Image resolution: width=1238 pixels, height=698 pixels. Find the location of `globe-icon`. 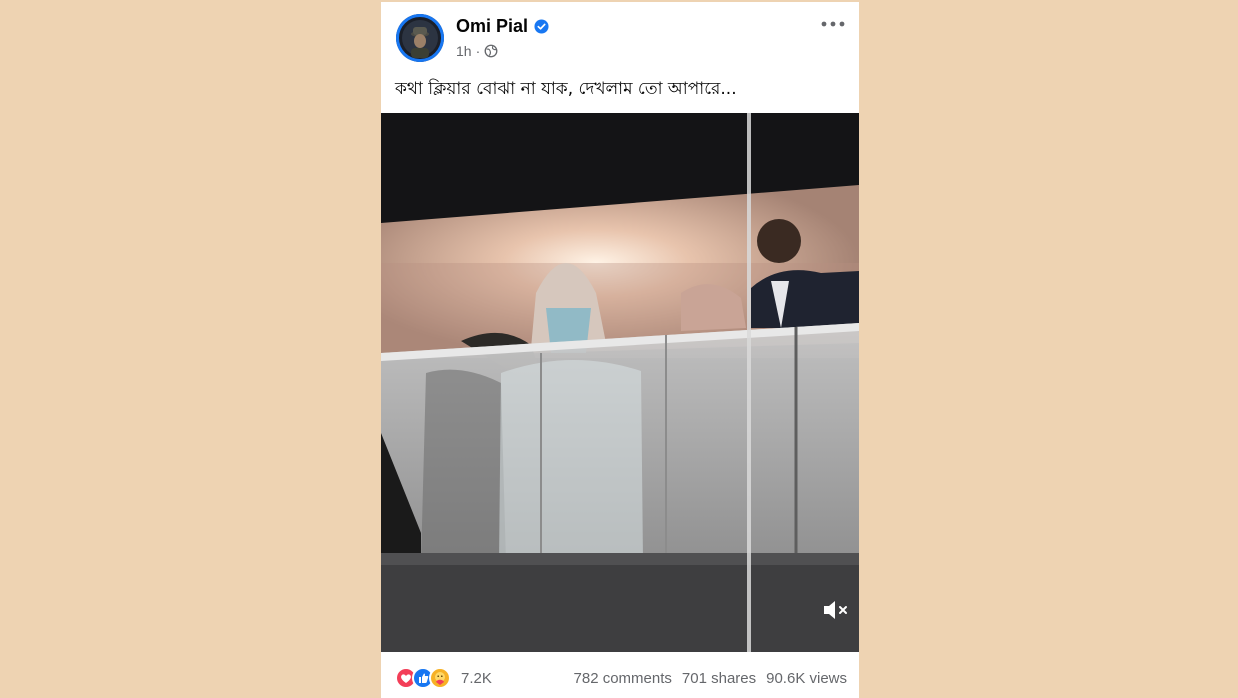

globe-icon is located at coordinates (491, 51).